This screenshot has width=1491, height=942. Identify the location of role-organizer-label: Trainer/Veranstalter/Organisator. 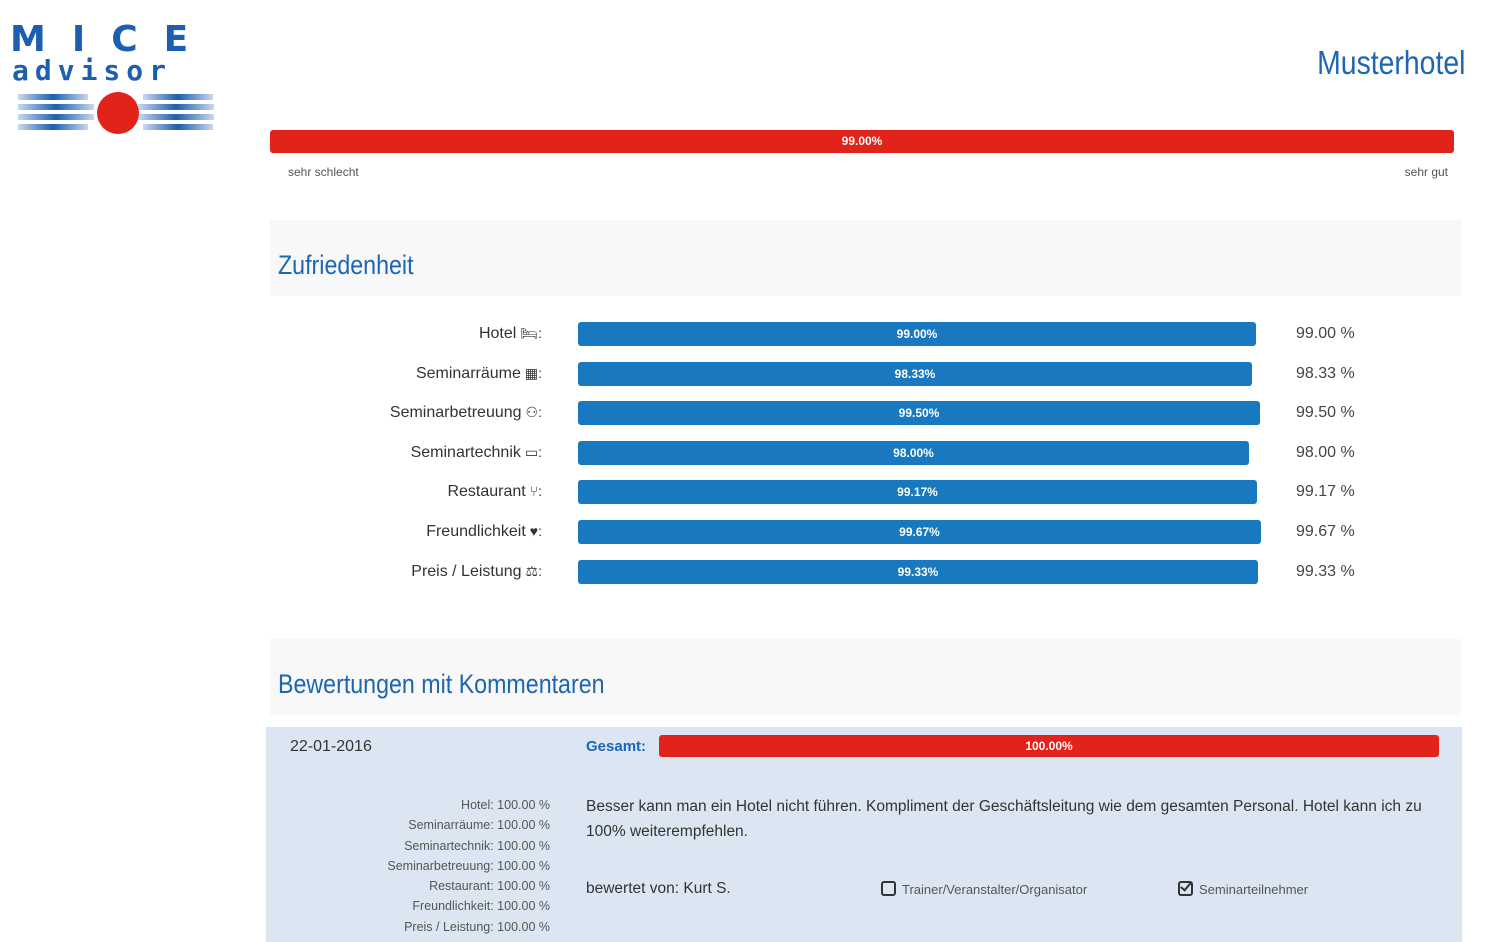
(995, 889).